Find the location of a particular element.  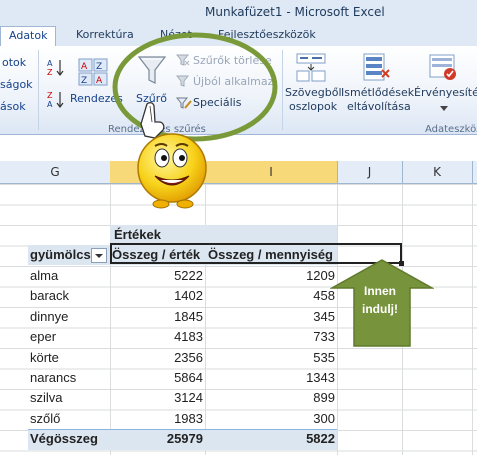

pivot-row-label: szőlő is located at coordinates (45, 419).